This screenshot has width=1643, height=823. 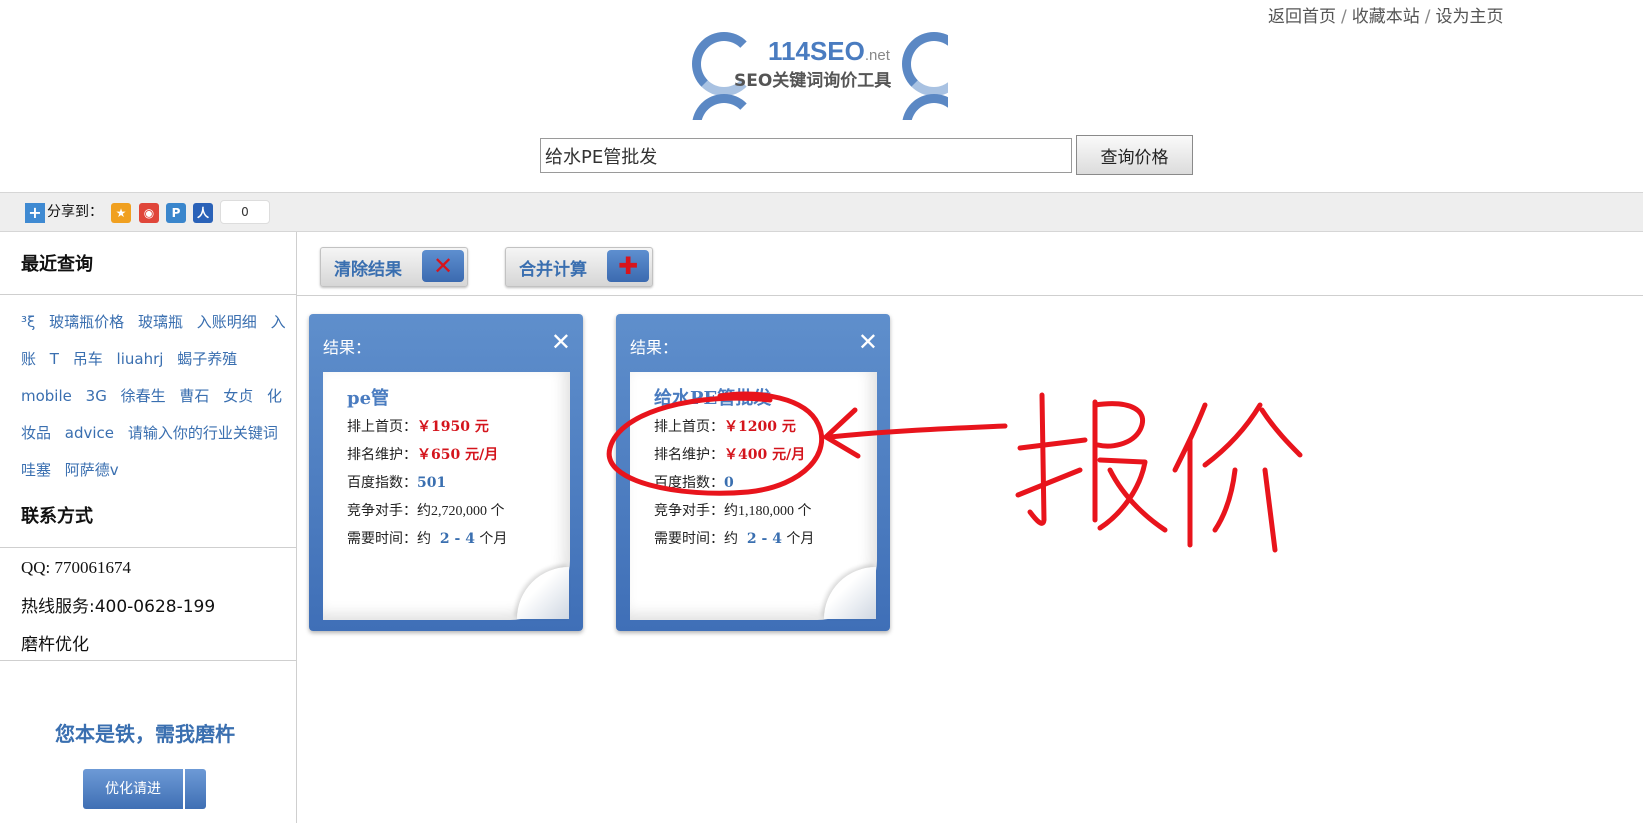 I want to click on rank-price-row: 排上首页：￥1950 元, so click(x=418, y=427).